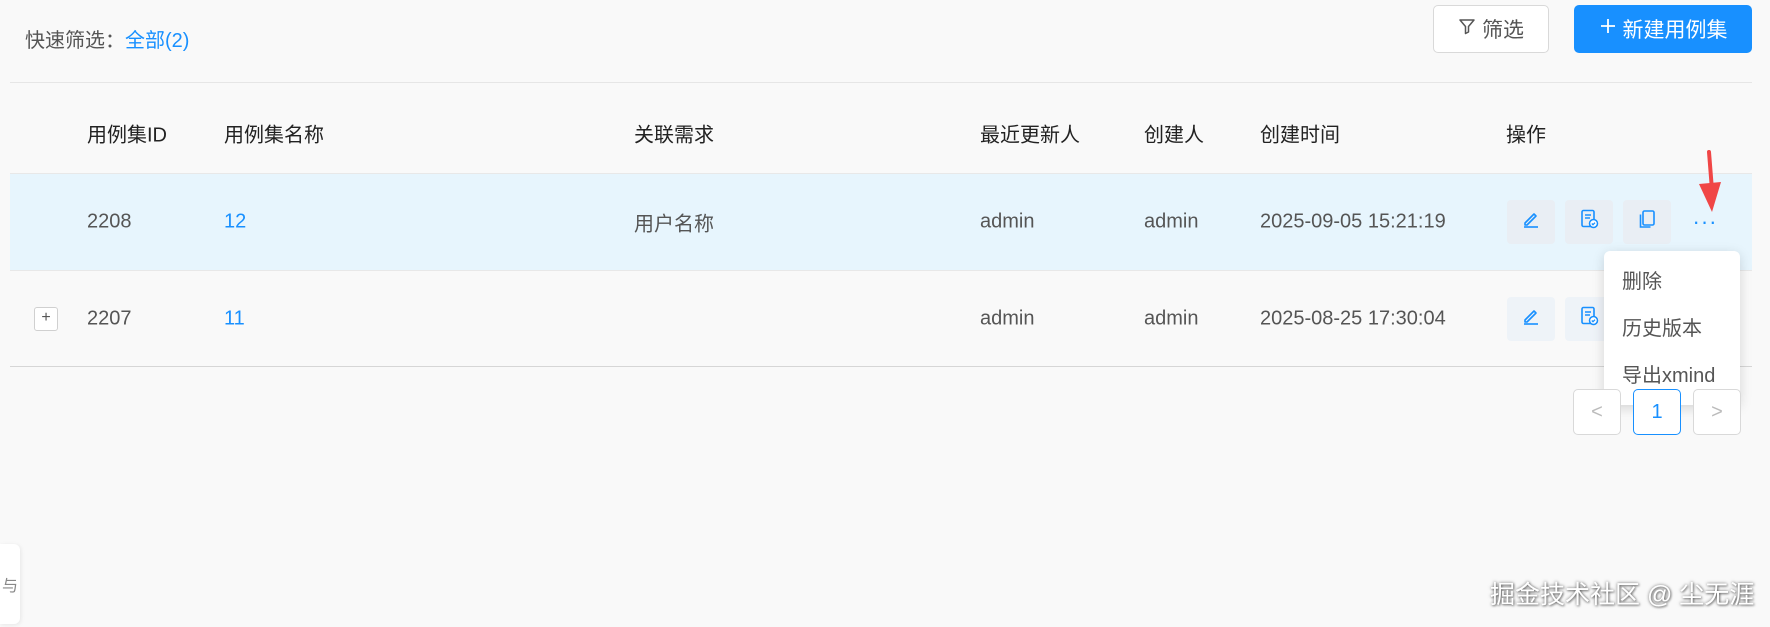 Image resolution: width=1770 pixels, height=627 pixels. I want to click on row-ops, so click(1560, 318).